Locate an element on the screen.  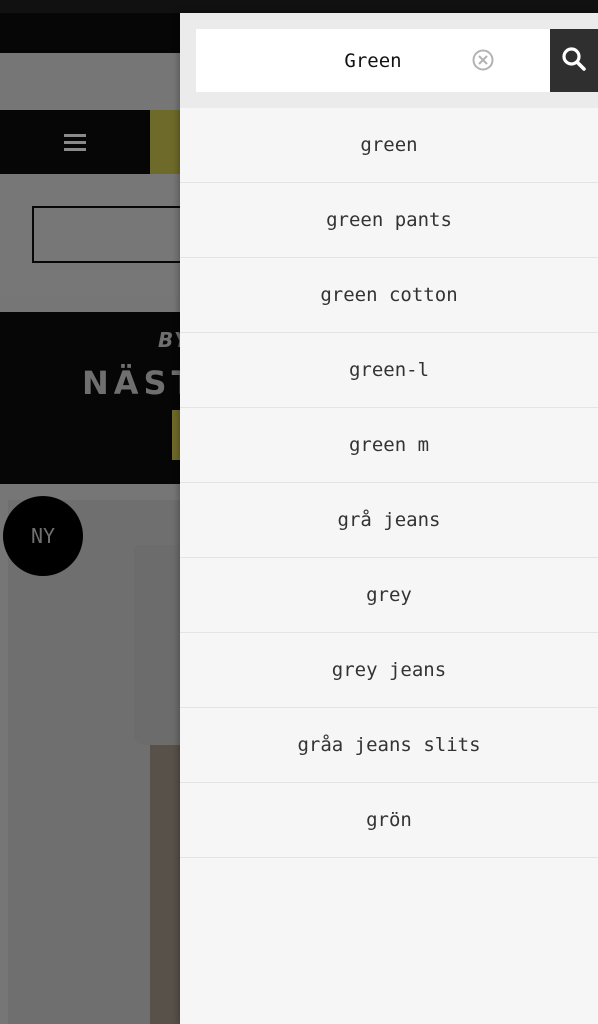
search-field is located at coordinates (373, 60).